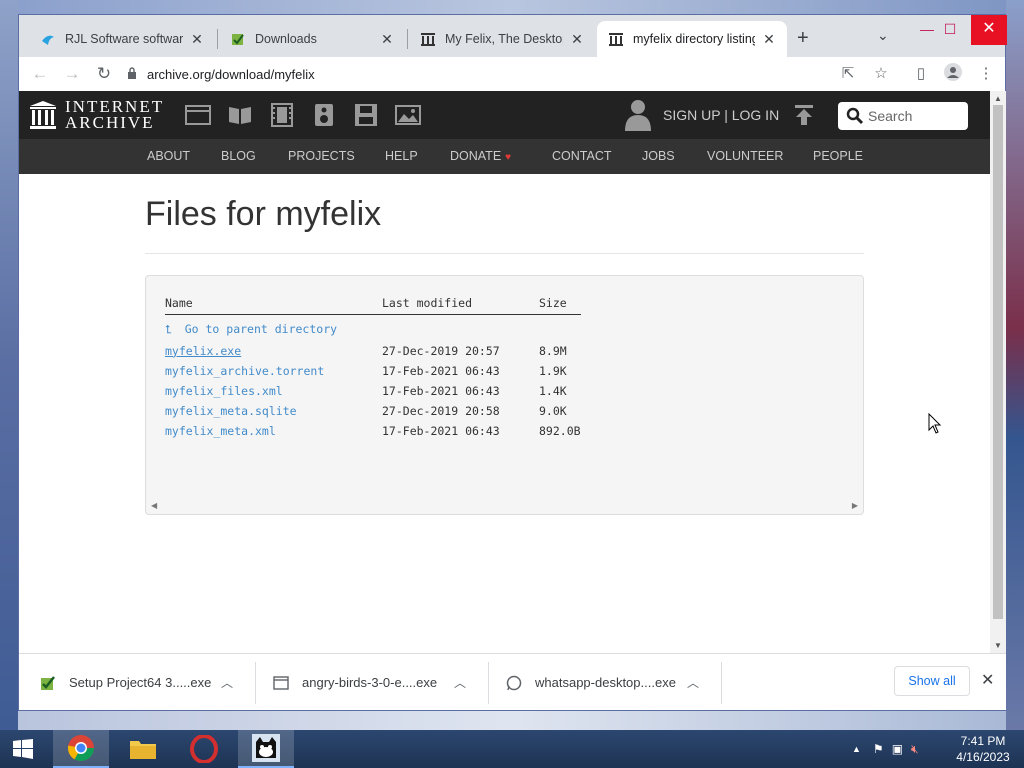 Image resolution: width=1024 pixels, height=768 pixels. I want to click on nav-people: PEOPLE, so click(838, 156).